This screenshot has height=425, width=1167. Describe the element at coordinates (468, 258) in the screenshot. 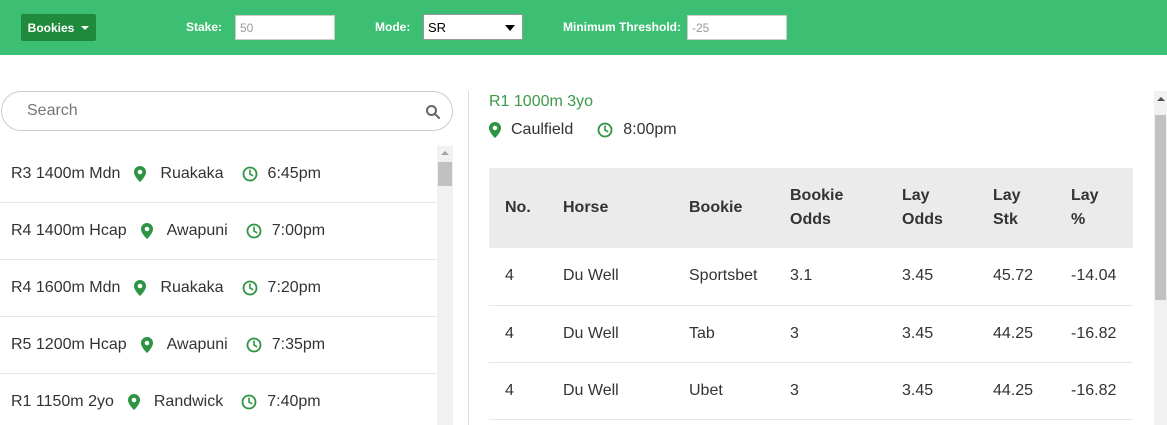

I see `panel-divider` at that location.